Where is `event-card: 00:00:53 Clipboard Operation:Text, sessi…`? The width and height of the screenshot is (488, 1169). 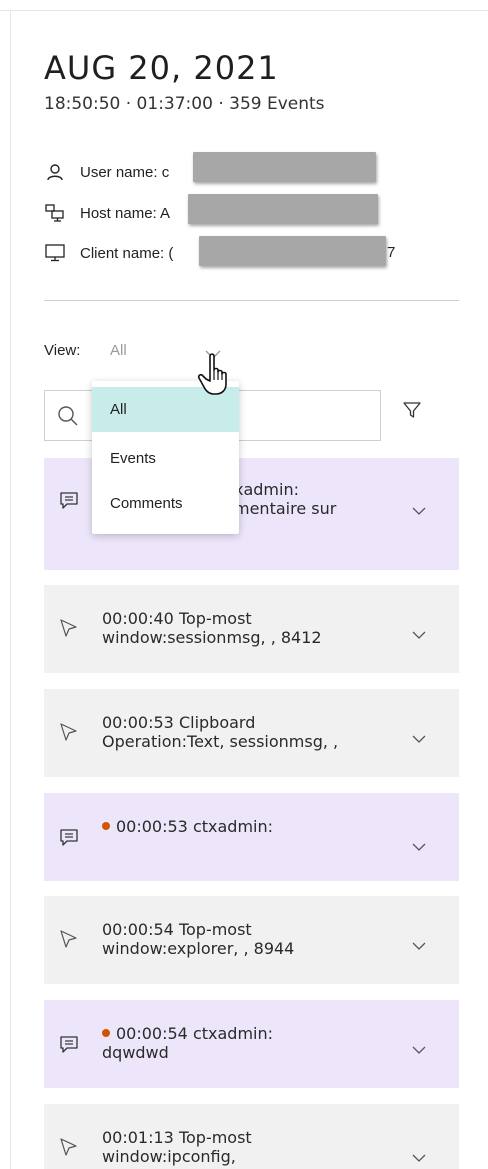 event-card: 00:00:53 Clipboard Operation:Text, sessi… is located at coordinates (251, 733).